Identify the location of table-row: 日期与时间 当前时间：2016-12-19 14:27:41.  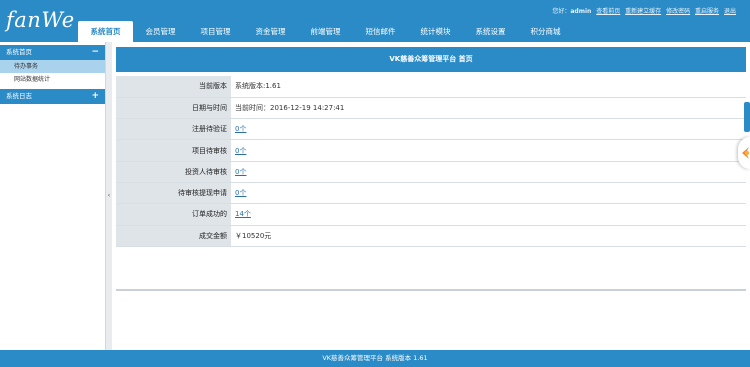
(431, 108).